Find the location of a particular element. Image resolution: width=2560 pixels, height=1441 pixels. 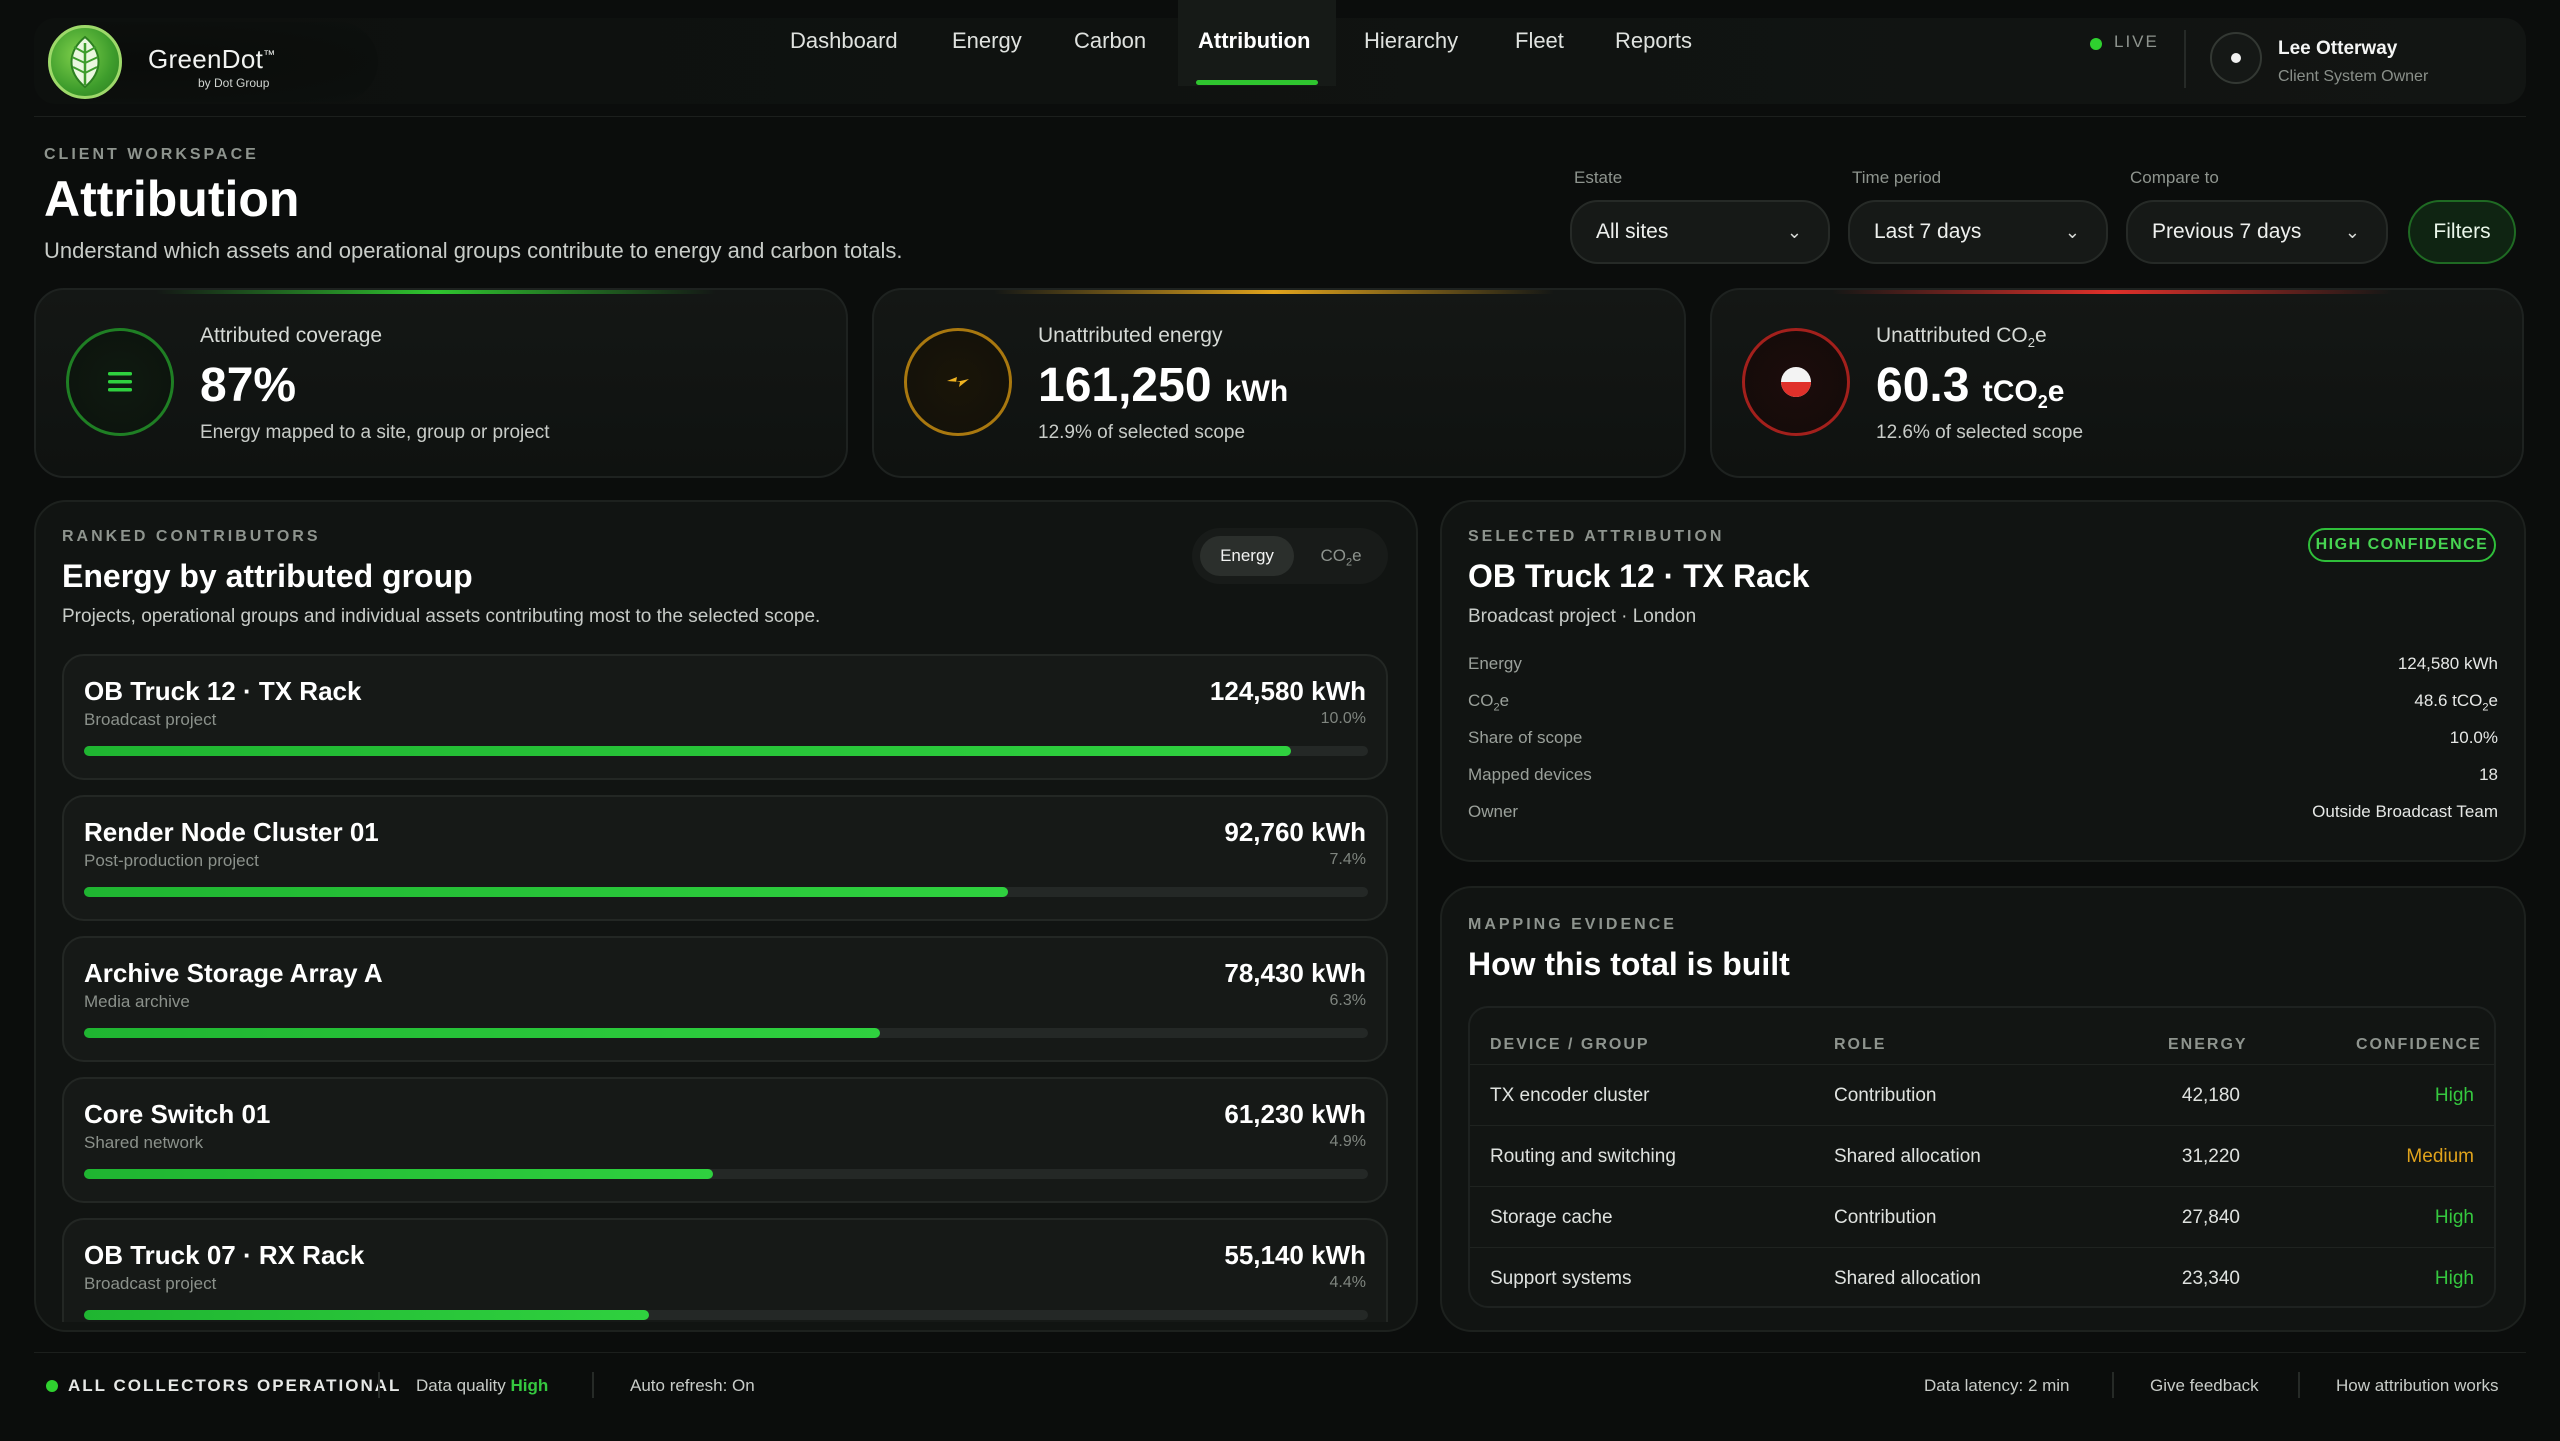

field-label: Mapped devices is located at coordinates (1530, 774).